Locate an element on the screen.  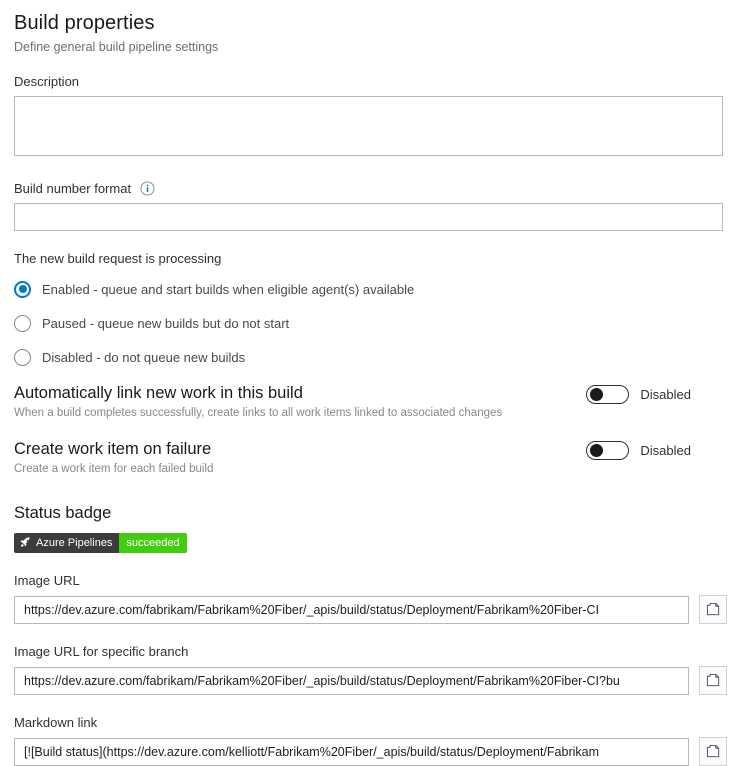
image-url-row is located at coordinates (370, 609).